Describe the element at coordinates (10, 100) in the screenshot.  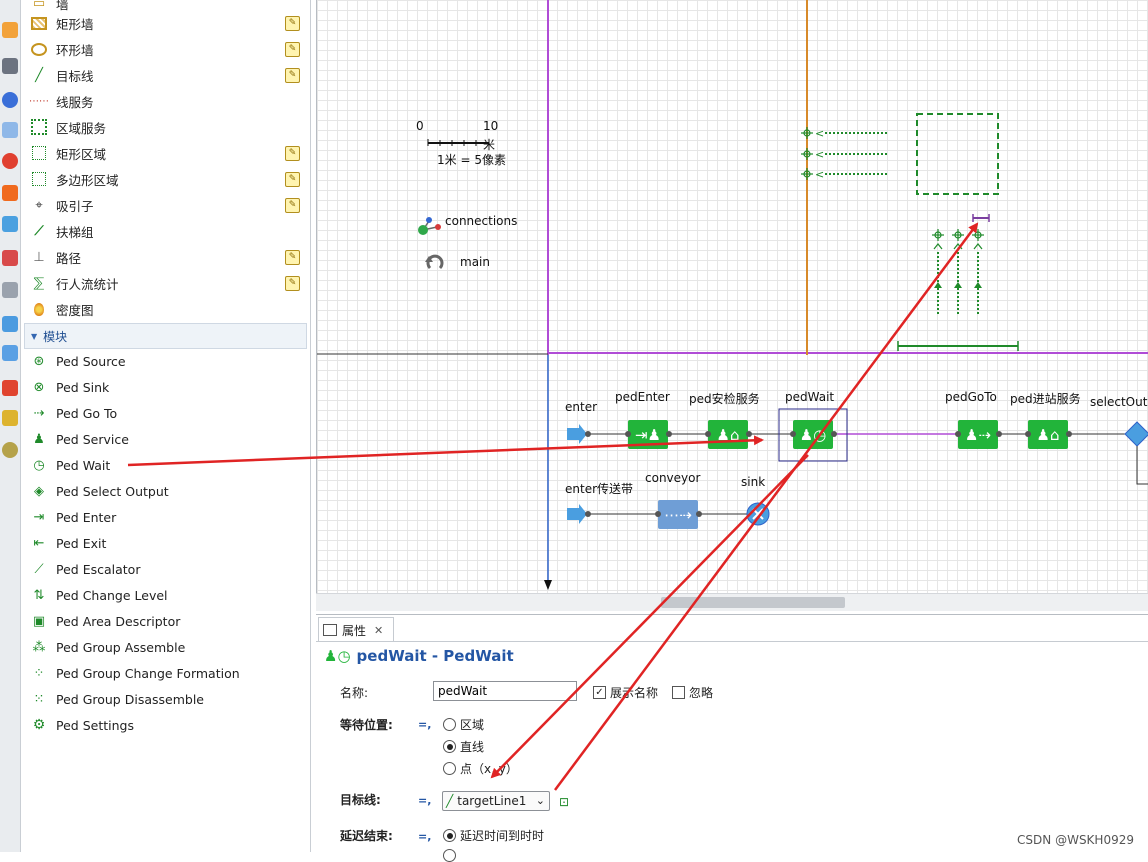
I see `drop-icon` at that location.